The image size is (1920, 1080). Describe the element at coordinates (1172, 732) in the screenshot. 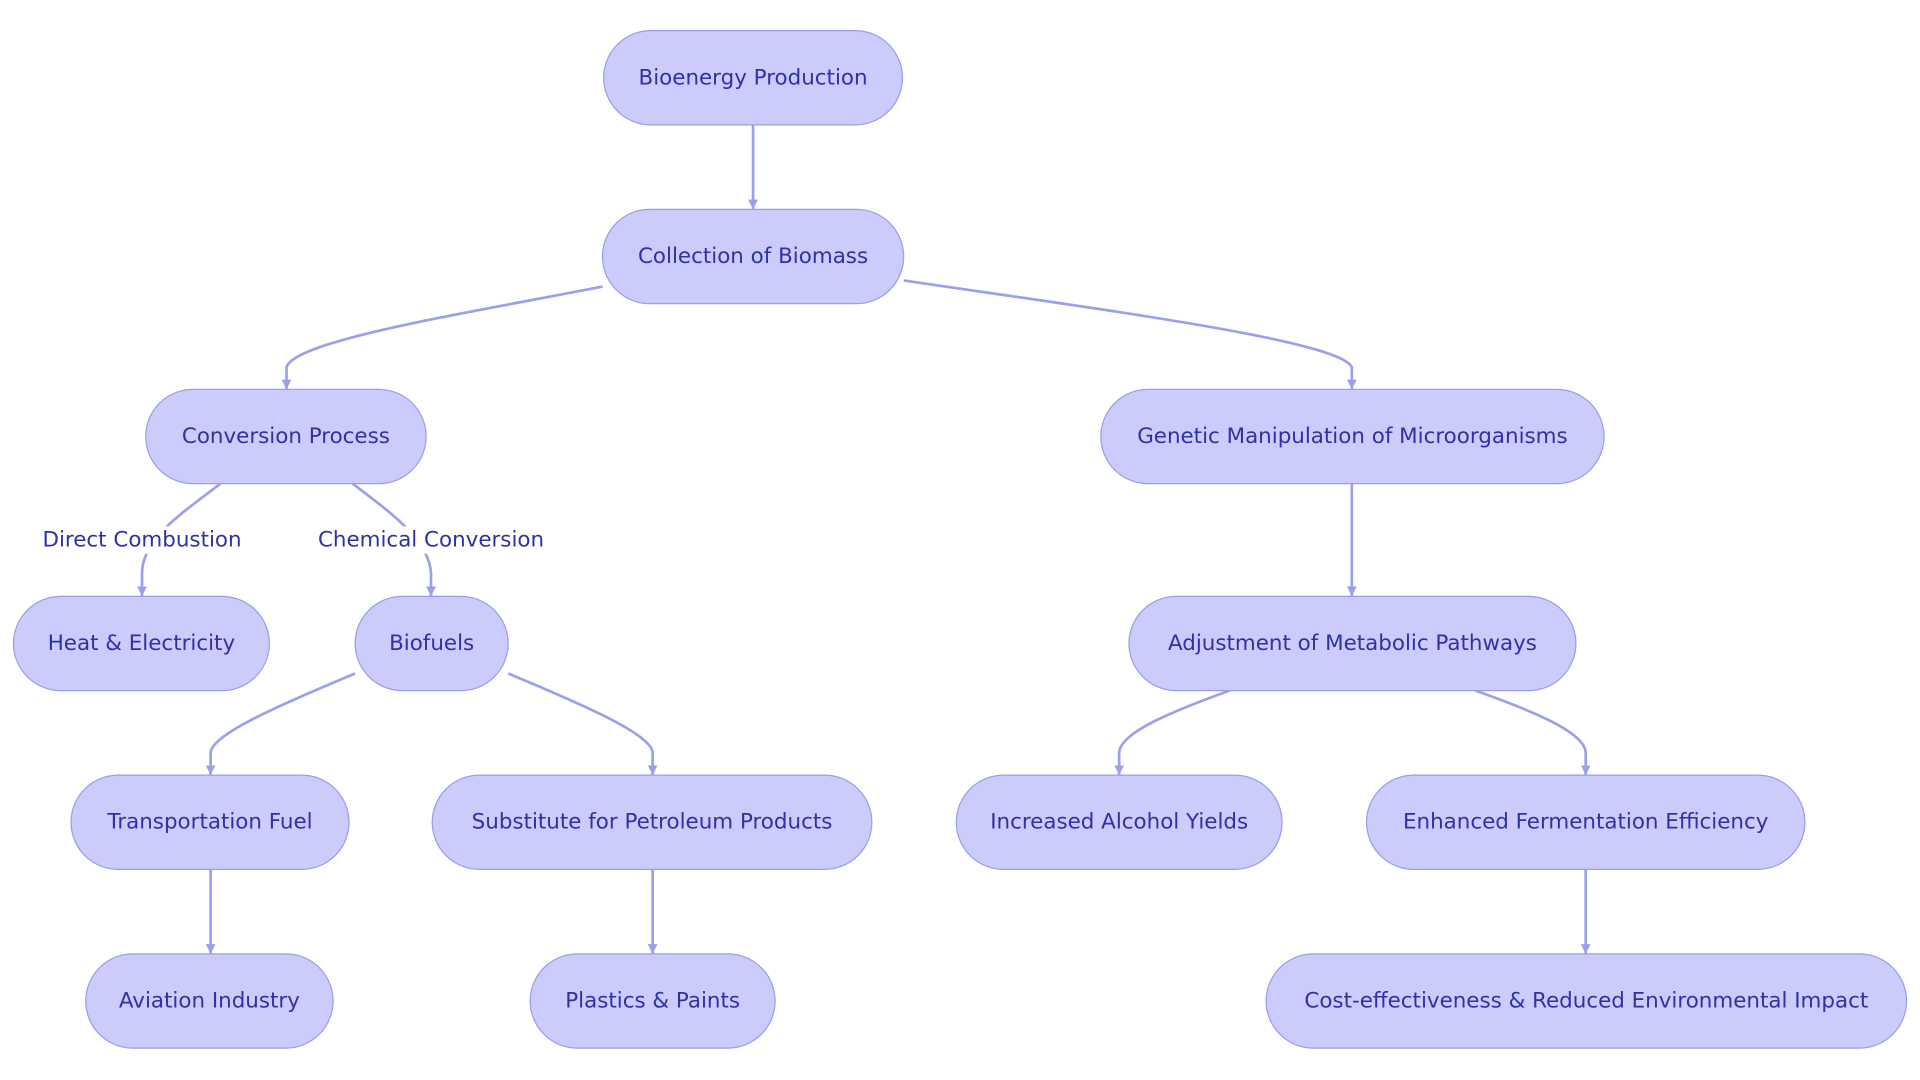

I see `edge-metabolic-to-alcohol` at that location.